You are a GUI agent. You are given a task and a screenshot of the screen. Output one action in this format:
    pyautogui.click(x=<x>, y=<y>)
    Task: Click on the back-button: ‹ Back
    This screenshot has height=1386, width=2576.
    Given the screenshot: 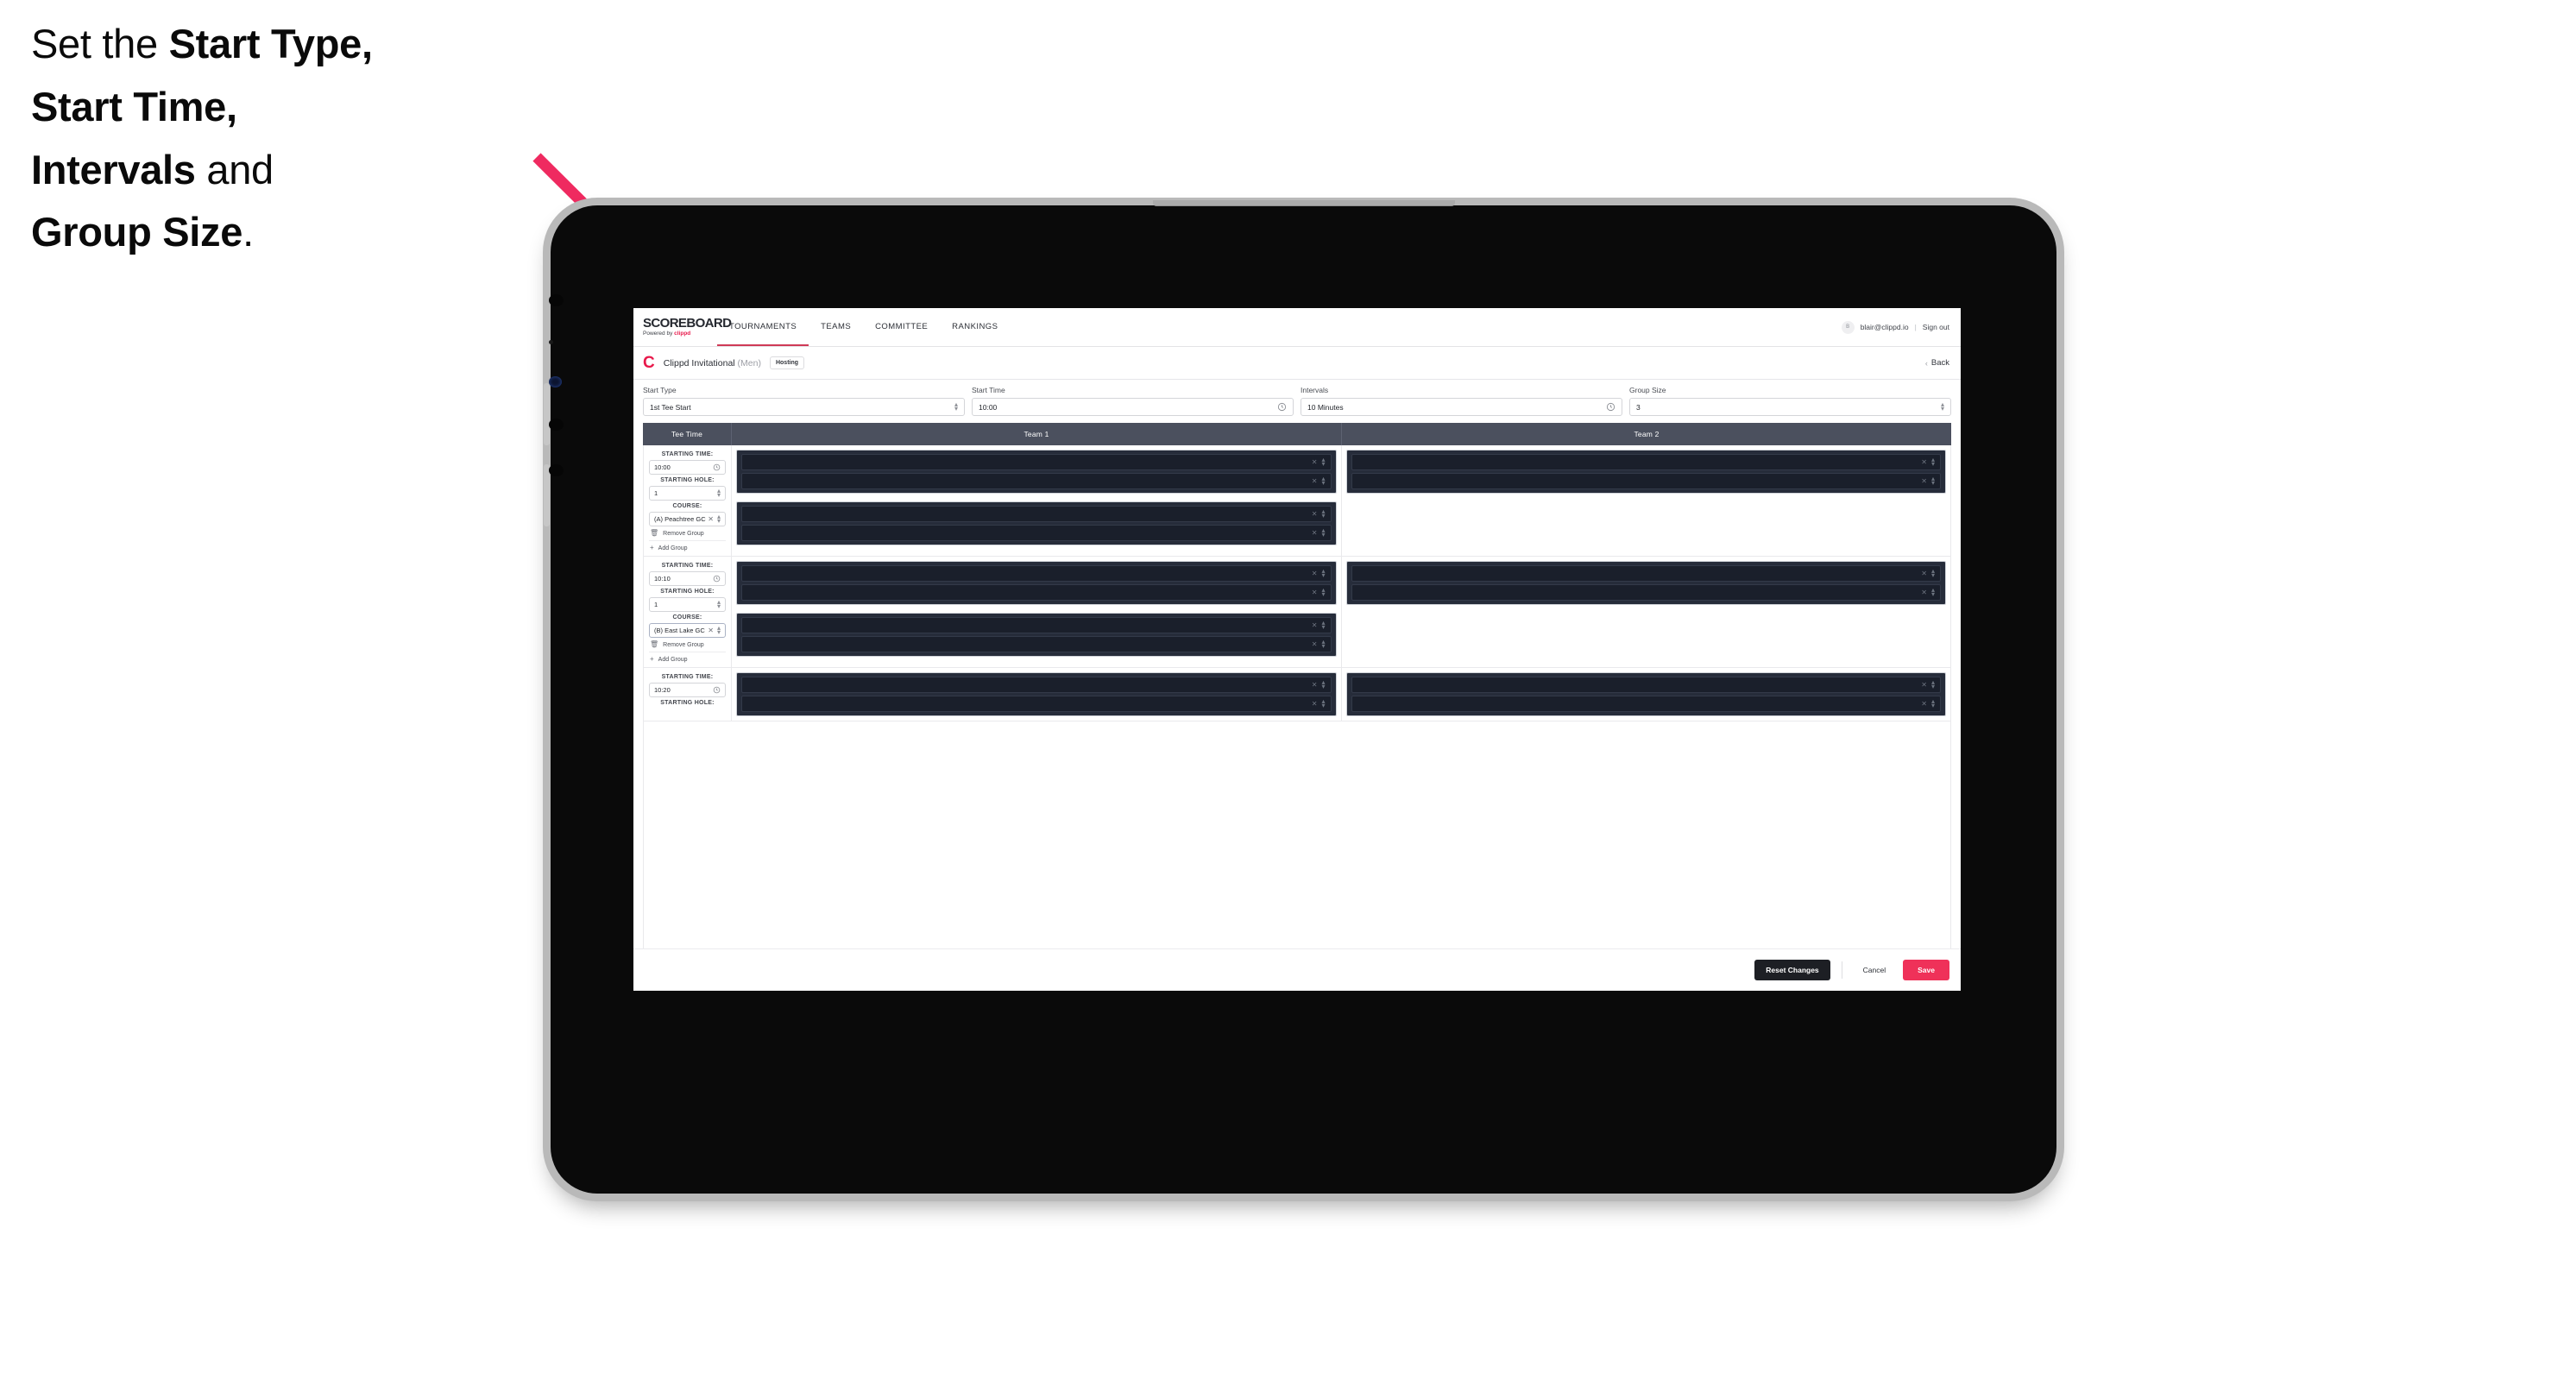 What is the action you would take?
    pyautogui.click(x=1937, y=363)
    